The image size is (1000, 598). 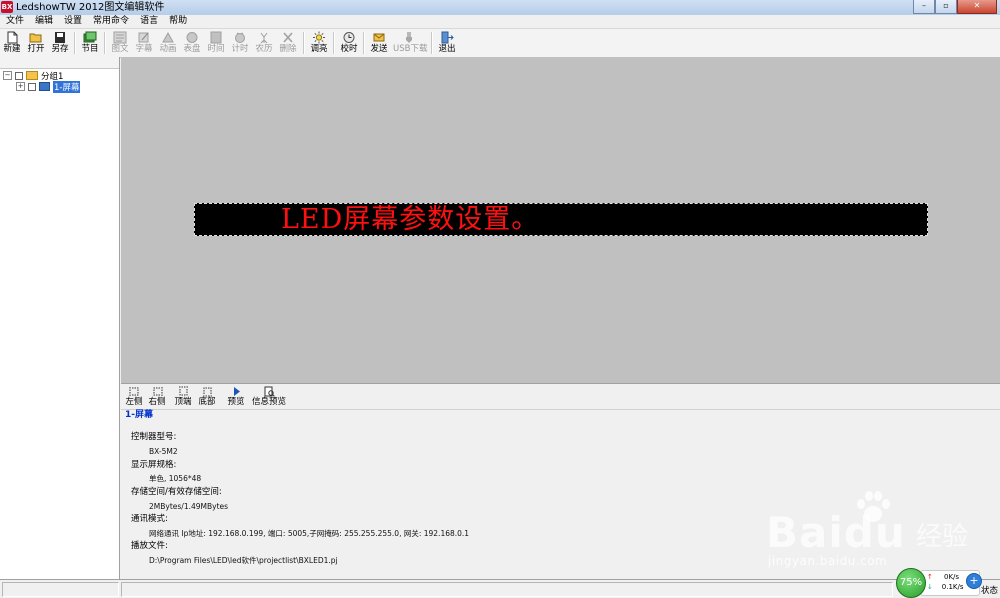 What do you see at coordinates (60, 49) in the screenshot?
I see `save-as-button-label: 另存` at bounding box center [60, 49].